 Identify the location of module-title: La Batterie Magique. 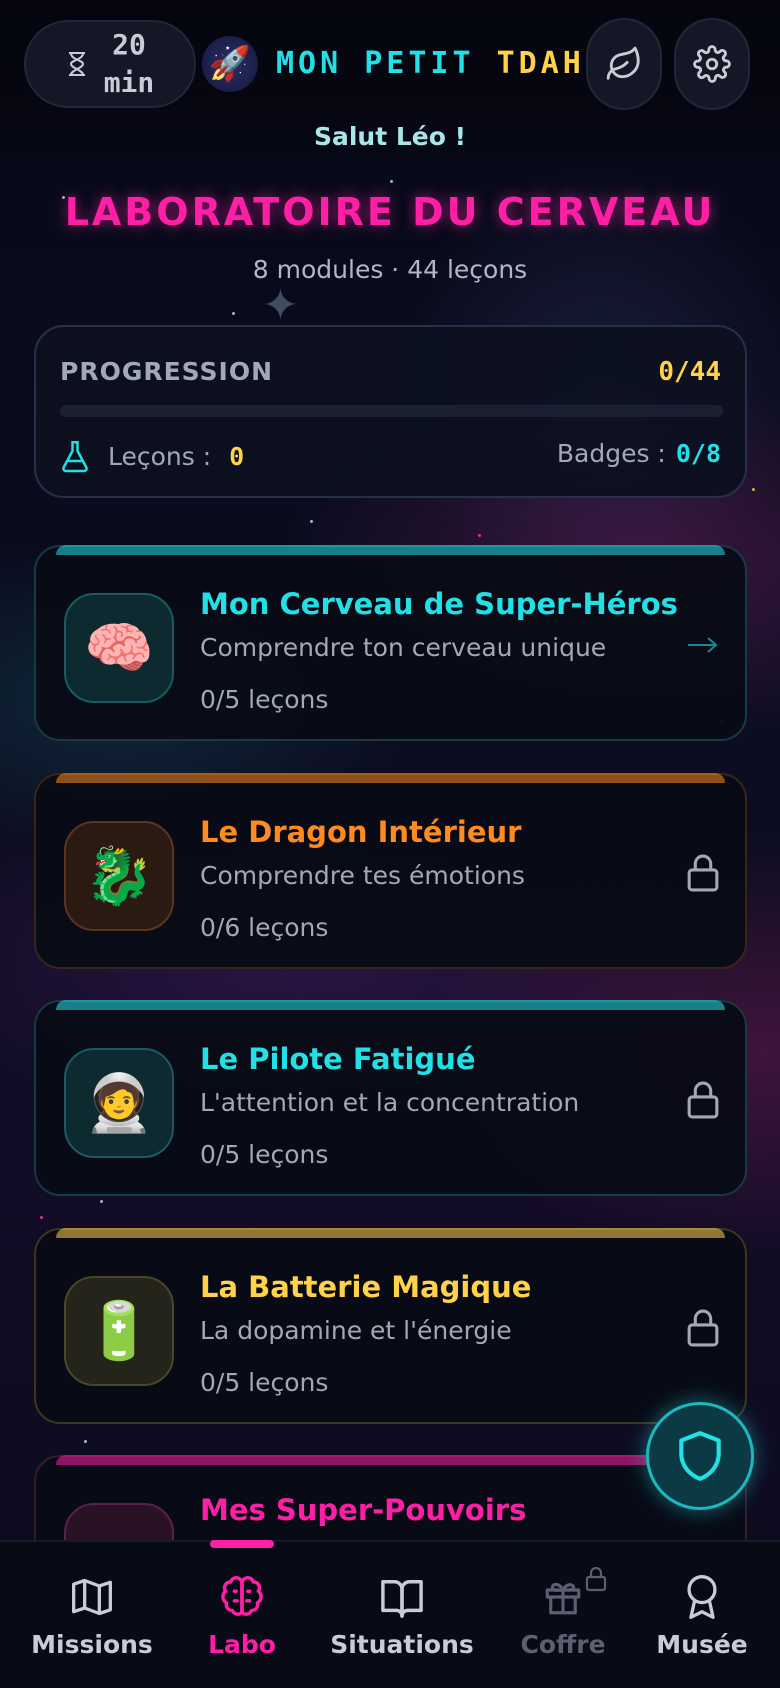
(366, 1287).